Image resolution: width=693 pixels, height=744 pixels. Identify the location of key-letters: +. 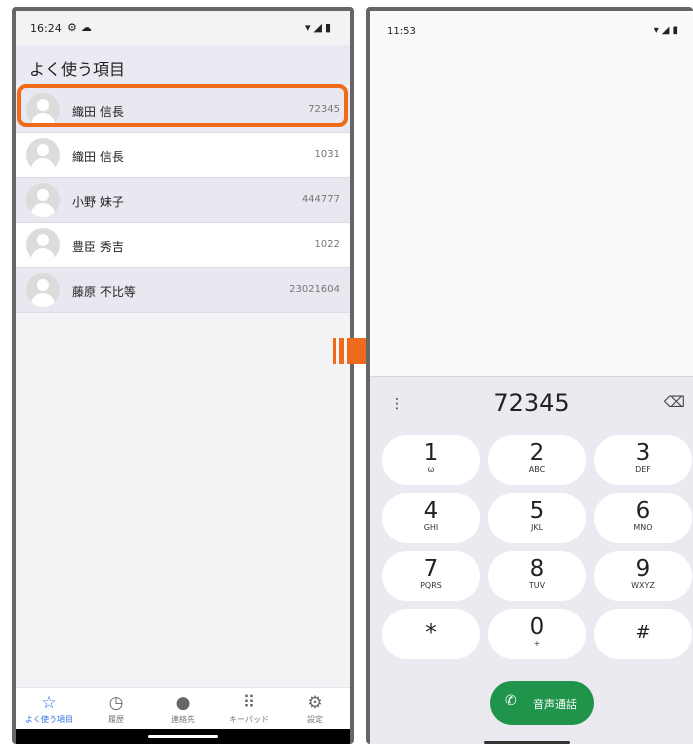
(537, 643).